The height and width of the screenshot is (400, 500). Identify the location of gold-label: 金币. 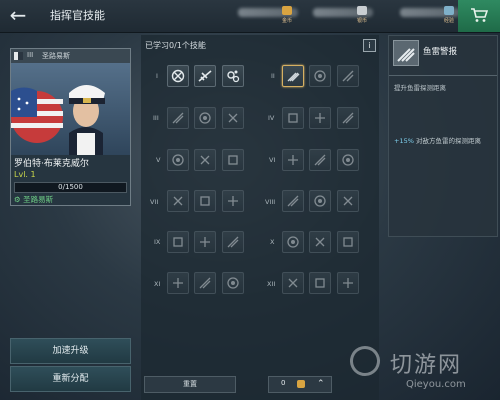
(287, 21).